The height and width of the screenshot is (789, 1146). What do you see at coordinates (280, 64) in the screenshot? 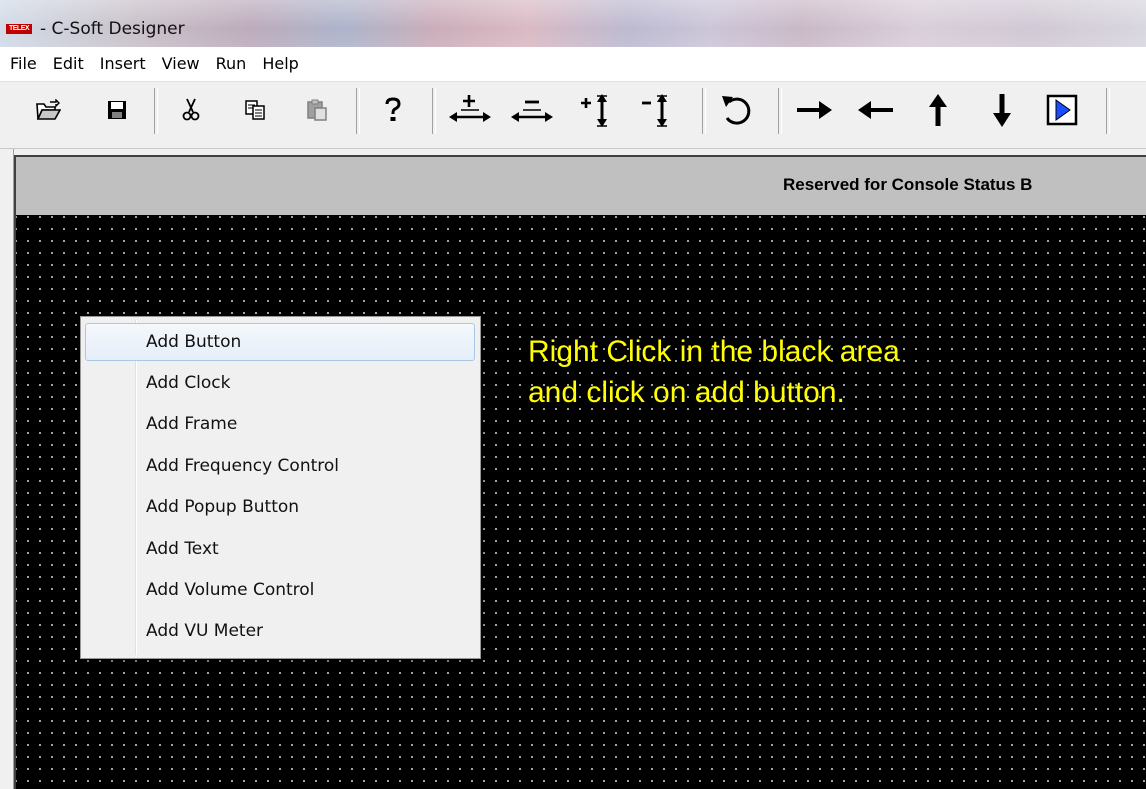
I see `menu-help: Help` at bounding box center [280, 64].